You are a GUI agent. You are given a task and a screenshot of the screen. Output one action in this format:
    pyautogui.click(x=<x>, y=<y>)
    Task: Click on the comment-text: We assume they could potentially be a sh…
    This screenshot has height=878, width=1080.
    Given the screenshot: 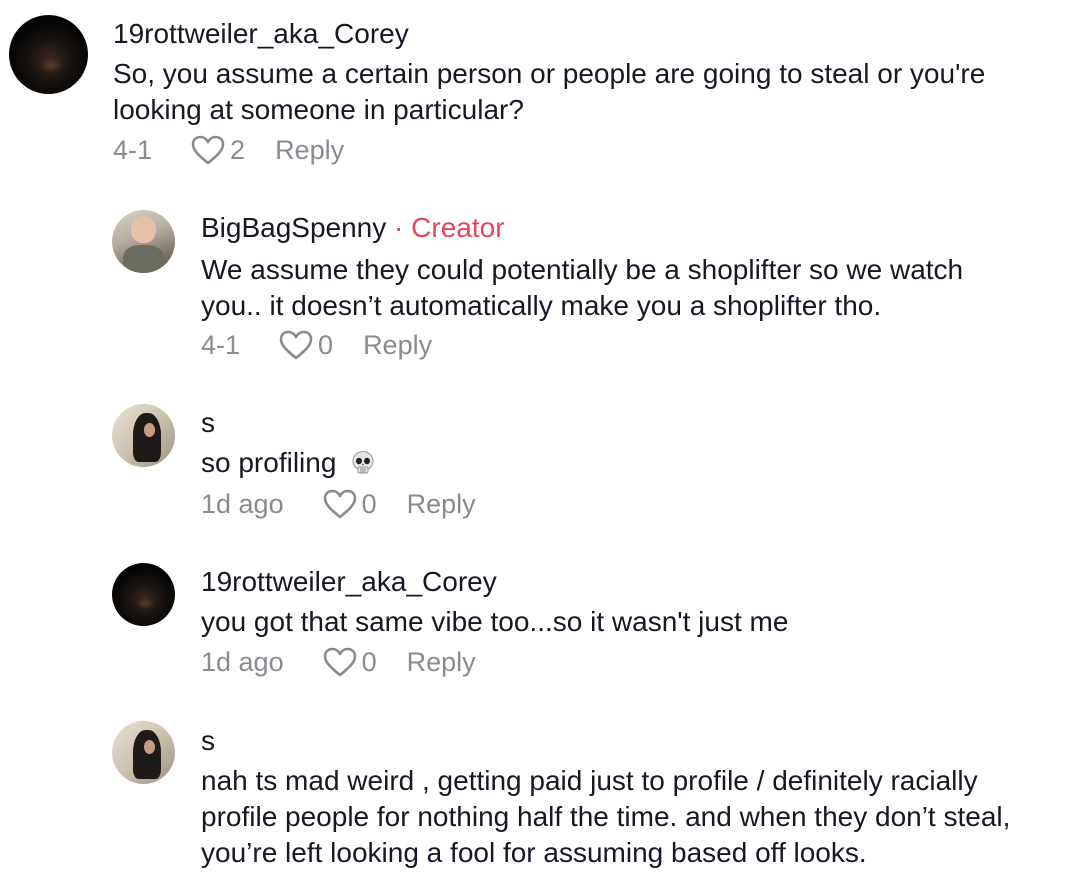 What is the action you would take?
    pyautogui.click(x=582, y=287)
    